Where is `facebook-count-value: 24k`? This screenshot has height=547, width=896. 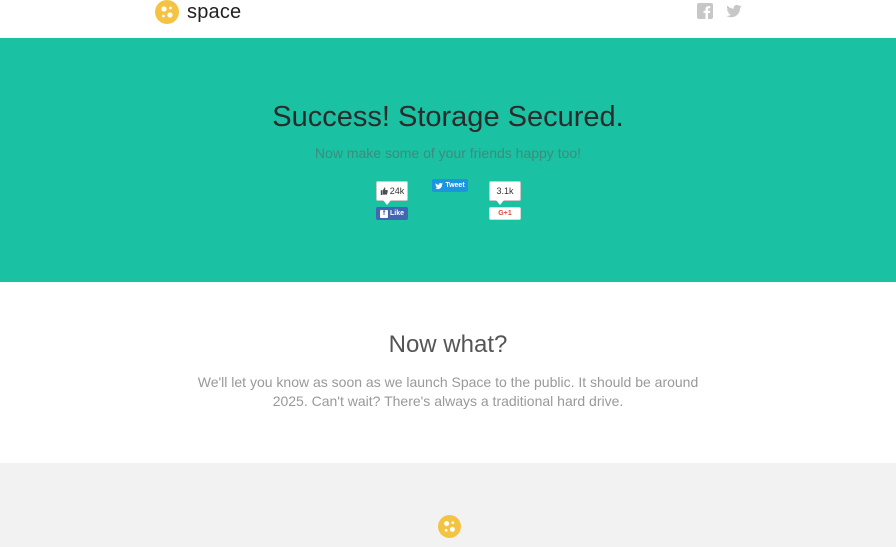 facebook-count-value: 24k is located at coordinates (397, 191).